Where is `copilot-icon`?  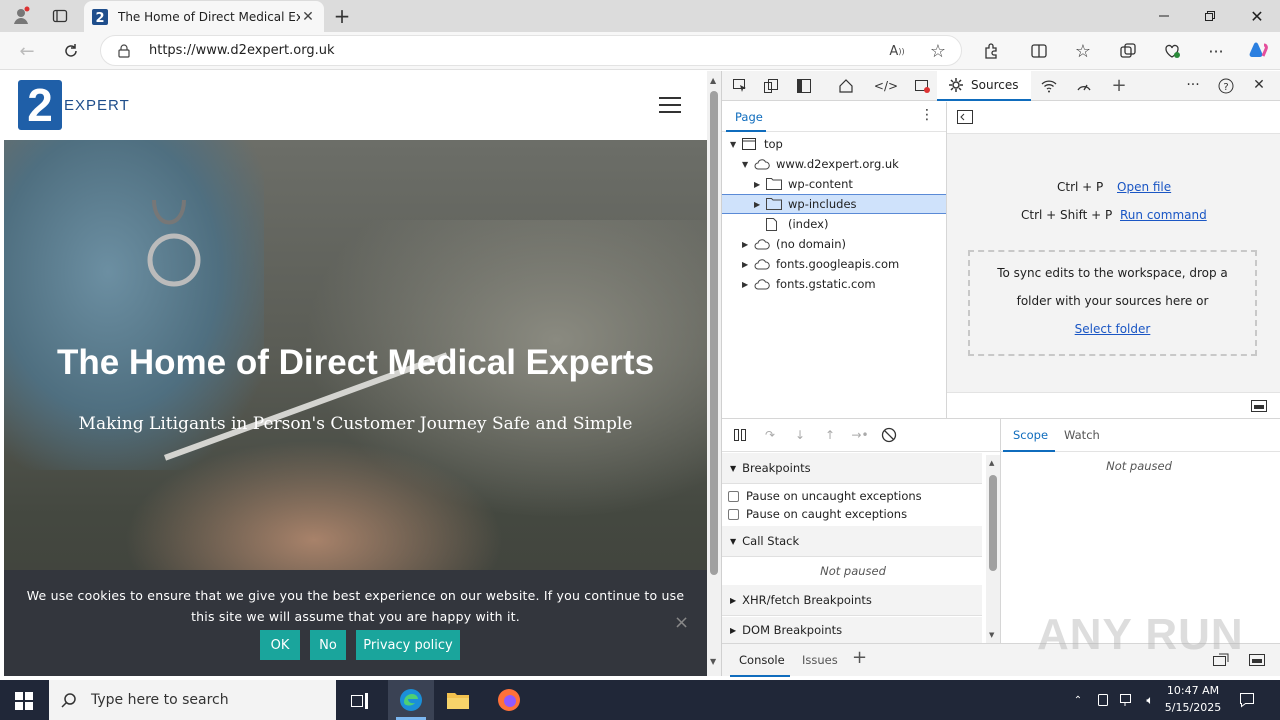 copilot-icon is located at coordinates (1258, 51).